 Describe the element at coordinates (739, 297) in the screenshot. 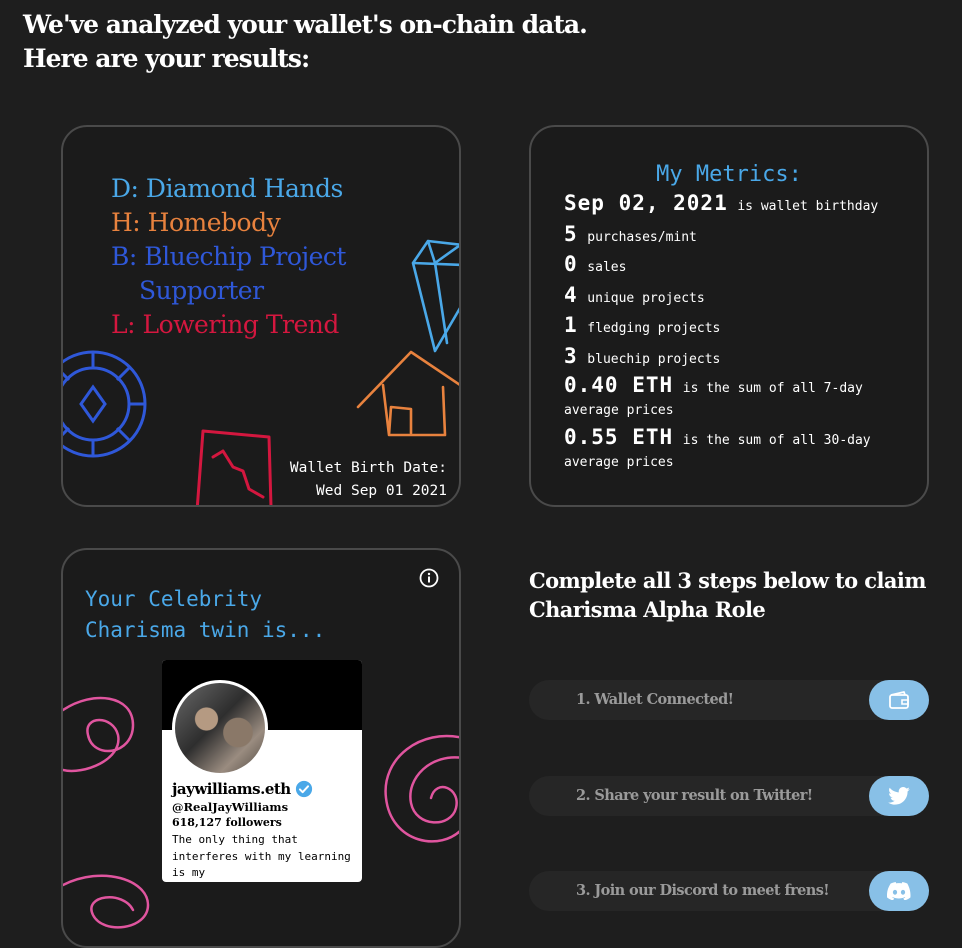

I see `metric-row: 4 unique projects` at that location.